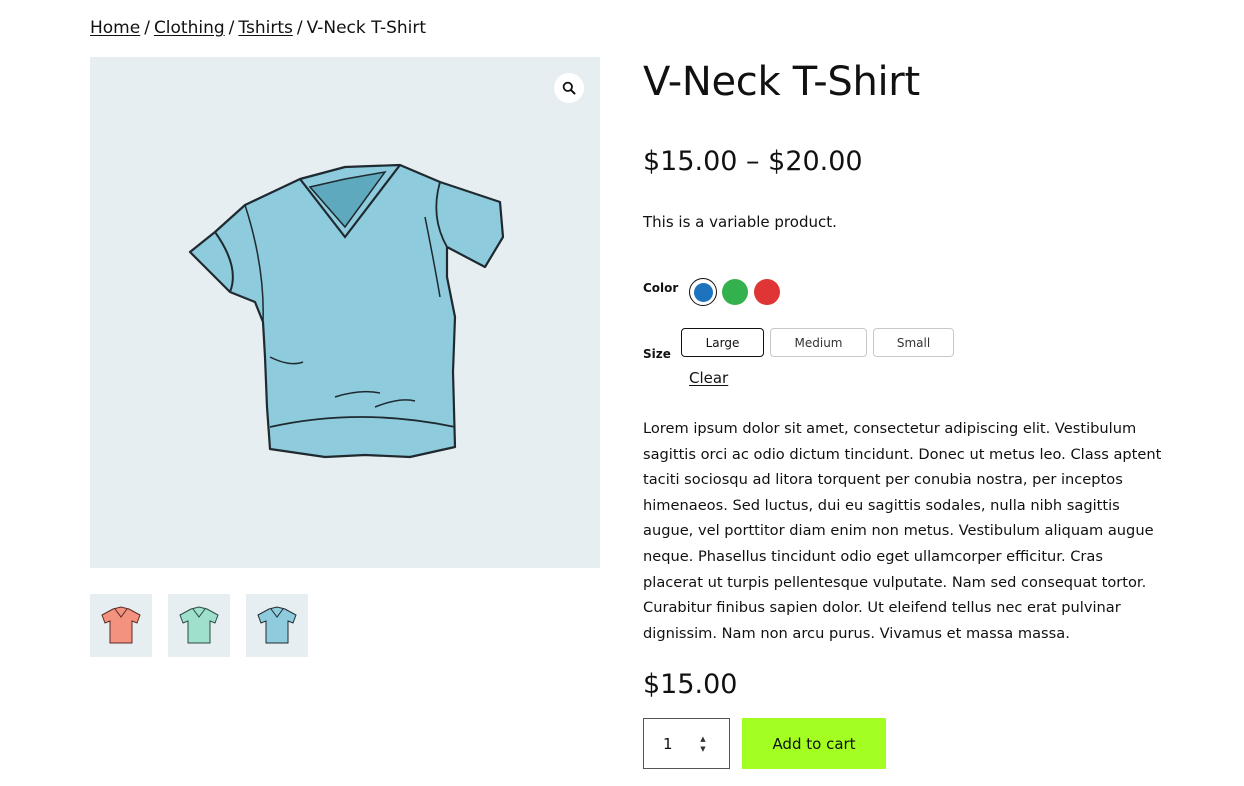 The image size is (1244, 786). Describe the element at coordinates (781, 82) in the screenshot. I see `product-title: V-Neck T-Shirt` at that location.